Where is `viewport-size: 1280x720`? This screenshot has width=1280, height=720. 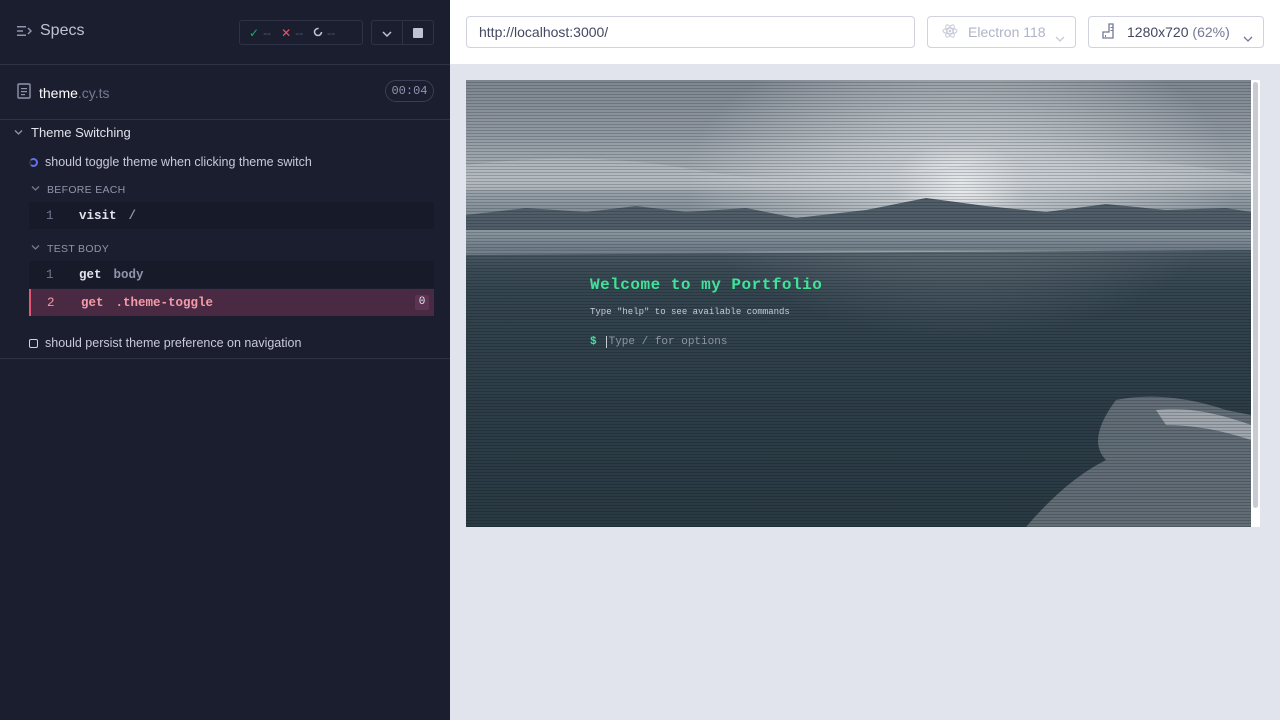
viewport-size: 1280x720 is located at coordinates (1158, 32).